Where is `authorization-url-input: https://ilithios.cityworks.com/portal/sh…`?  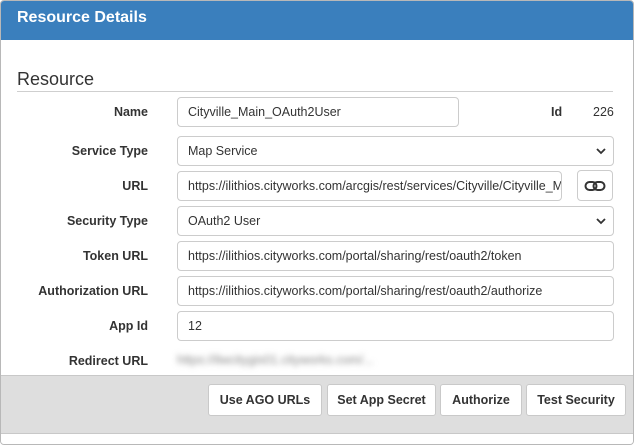
authorization-url-input: https://ilithios.cityworks.com/portal/sh… is located at coordinates (395, 291).